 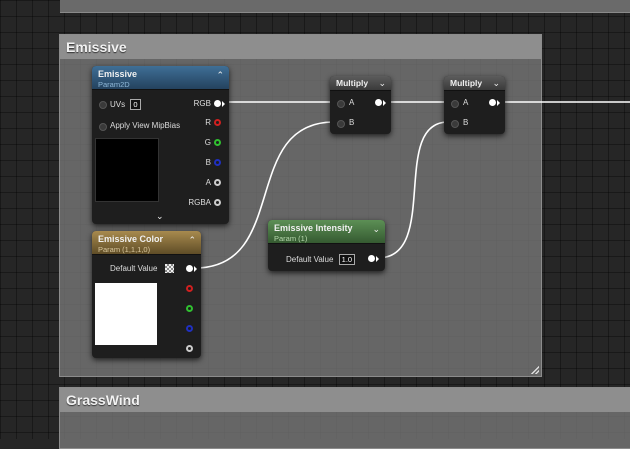 I want to click on color-swatch-checker-icon, so click(x=169, y=268).